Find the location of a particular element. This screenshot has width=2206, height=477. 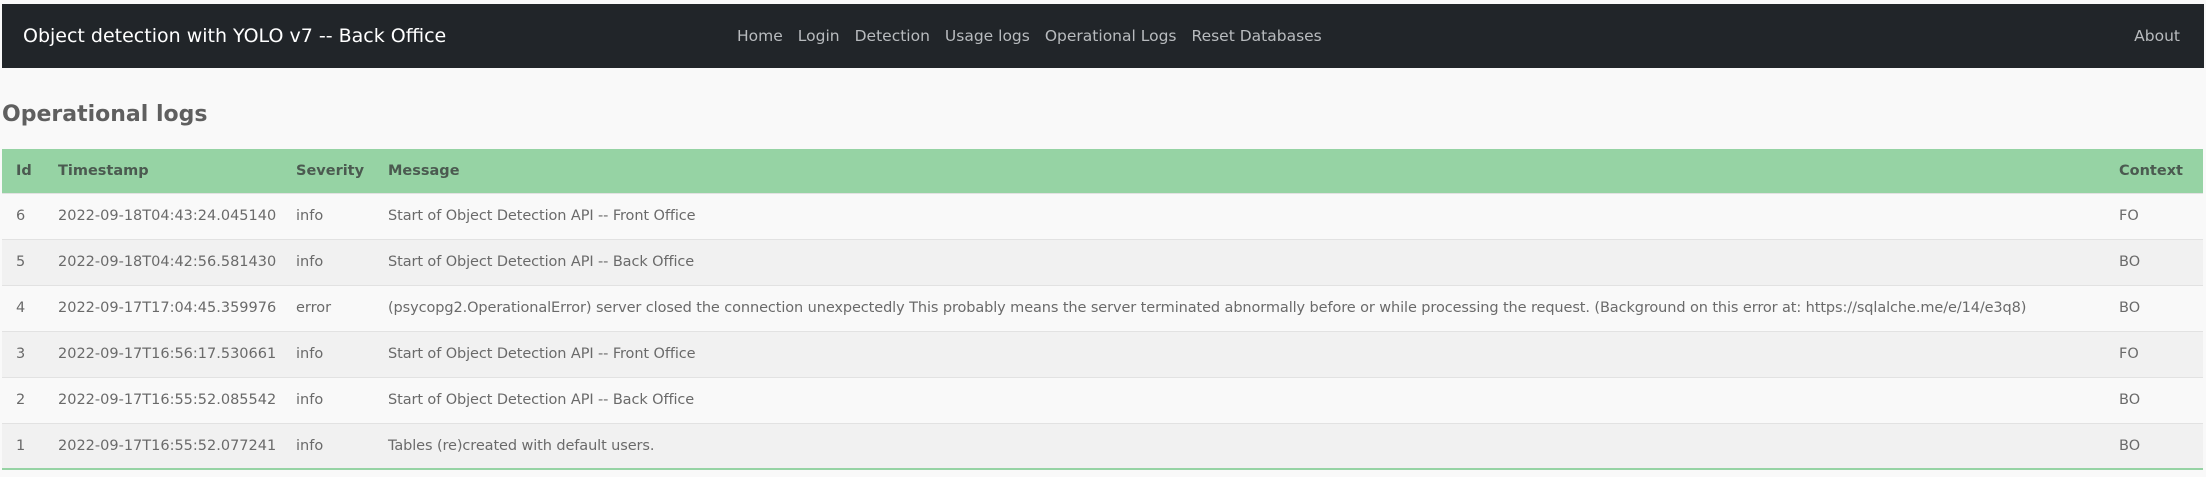

nav-login-link: Login is located at coordinates (819, 36).